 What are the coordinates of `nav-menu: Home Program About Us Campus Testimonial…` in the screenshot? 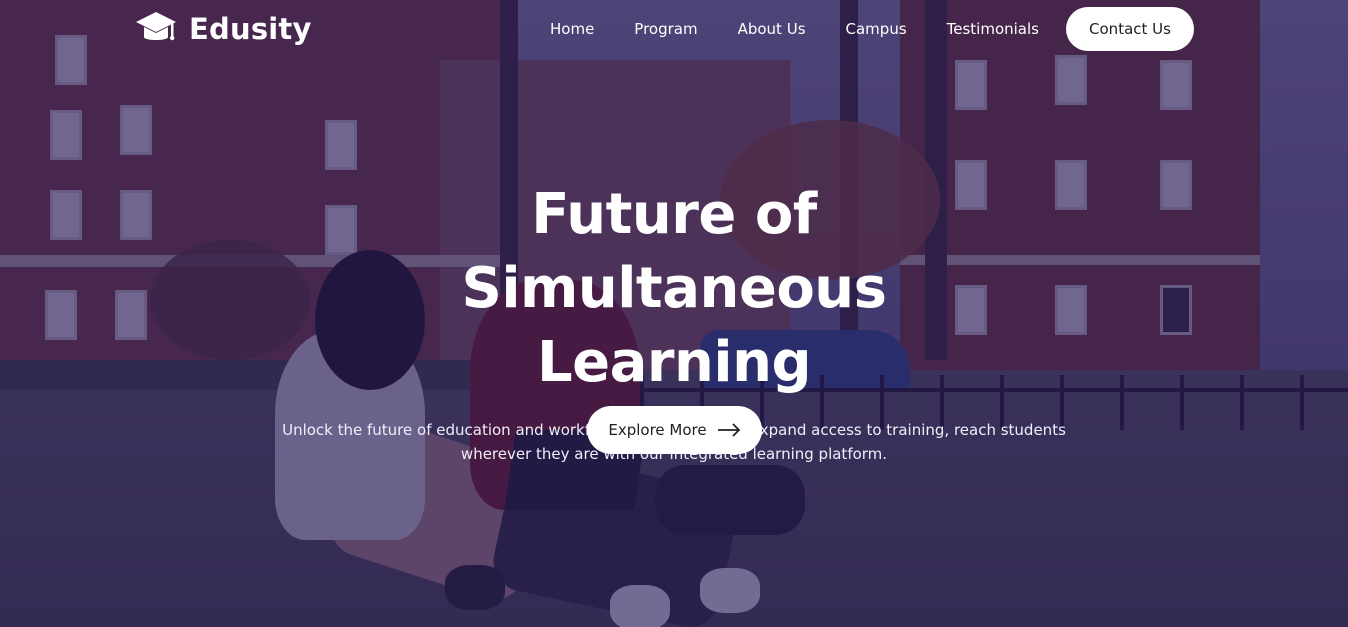 It's located at (794, 29).